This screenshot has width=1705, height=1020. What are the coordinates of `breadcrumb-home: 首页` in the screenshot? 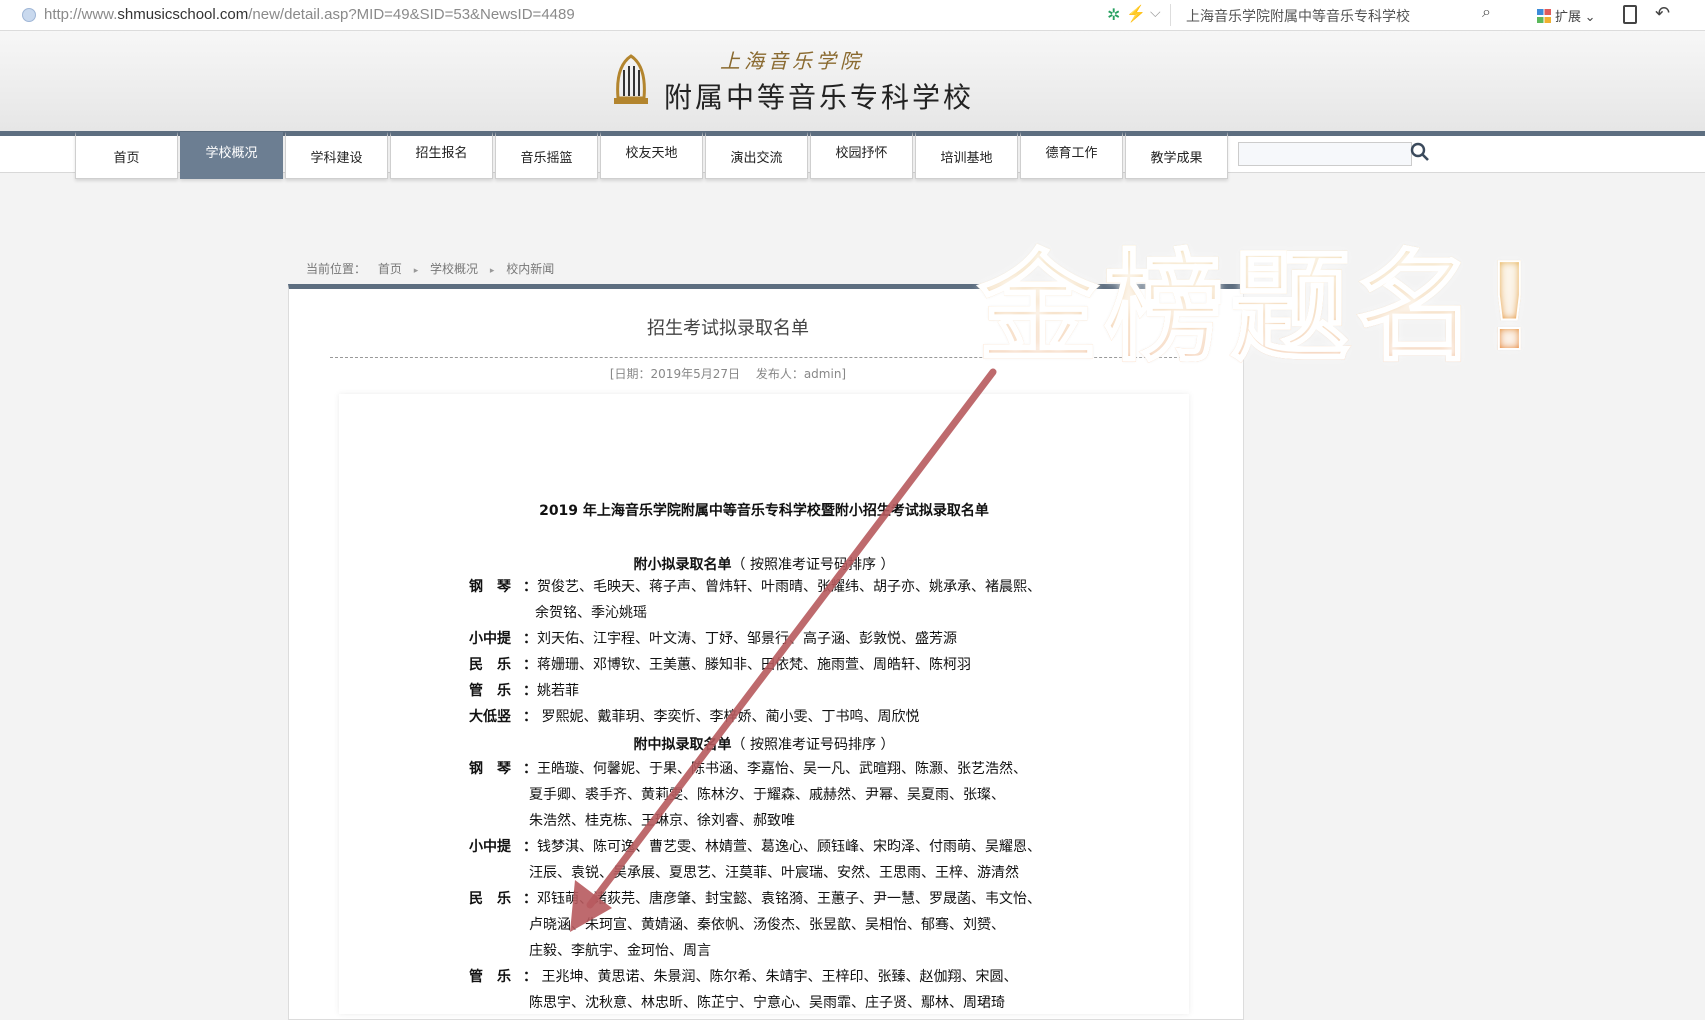 It's located at (390, 269).